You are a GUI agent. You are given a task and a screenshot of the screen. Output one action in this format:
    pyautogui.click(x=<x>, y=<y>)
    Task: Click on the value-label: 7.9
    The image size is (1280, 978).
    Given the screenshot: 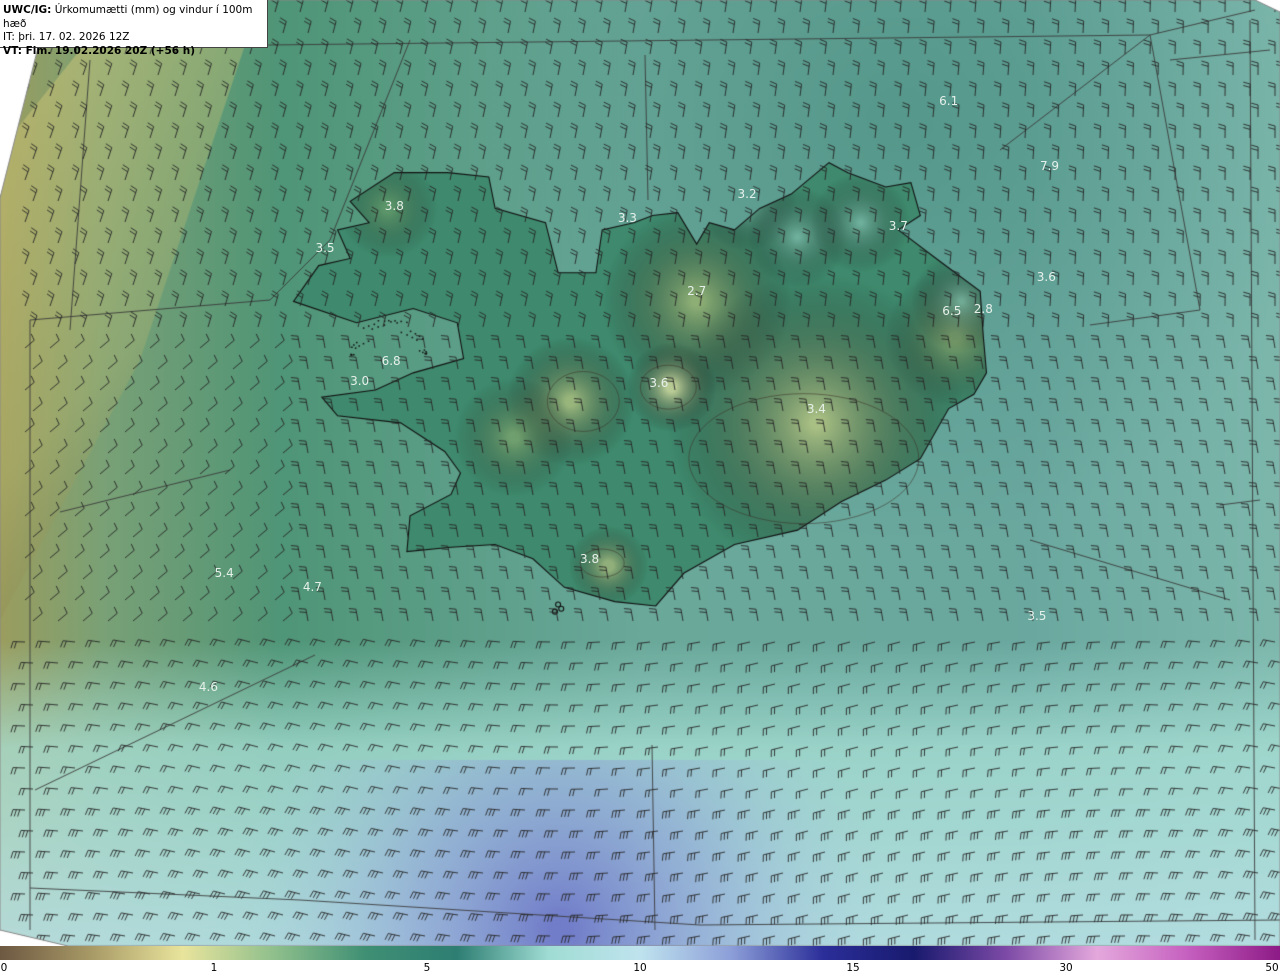 What is the action you would take?
    pyautogui.click(x=1049, y=165)
    